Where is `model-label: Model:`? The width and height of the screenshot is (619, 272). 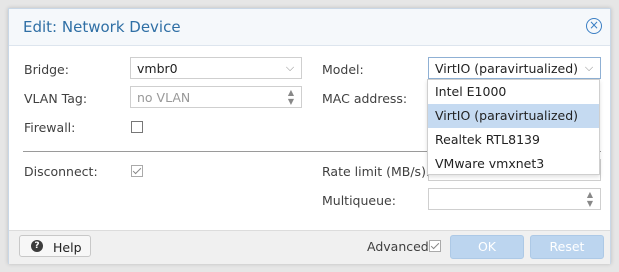 model-label: Model: is located at coordinates (343, 69).